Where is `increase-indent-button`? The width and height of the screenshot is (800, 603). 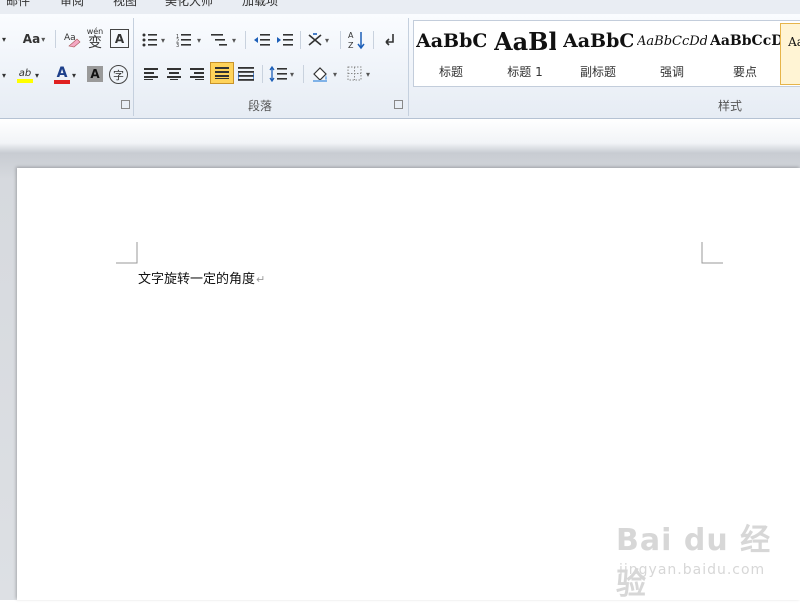
increase-indent-button is located at coordinates (285, 40).